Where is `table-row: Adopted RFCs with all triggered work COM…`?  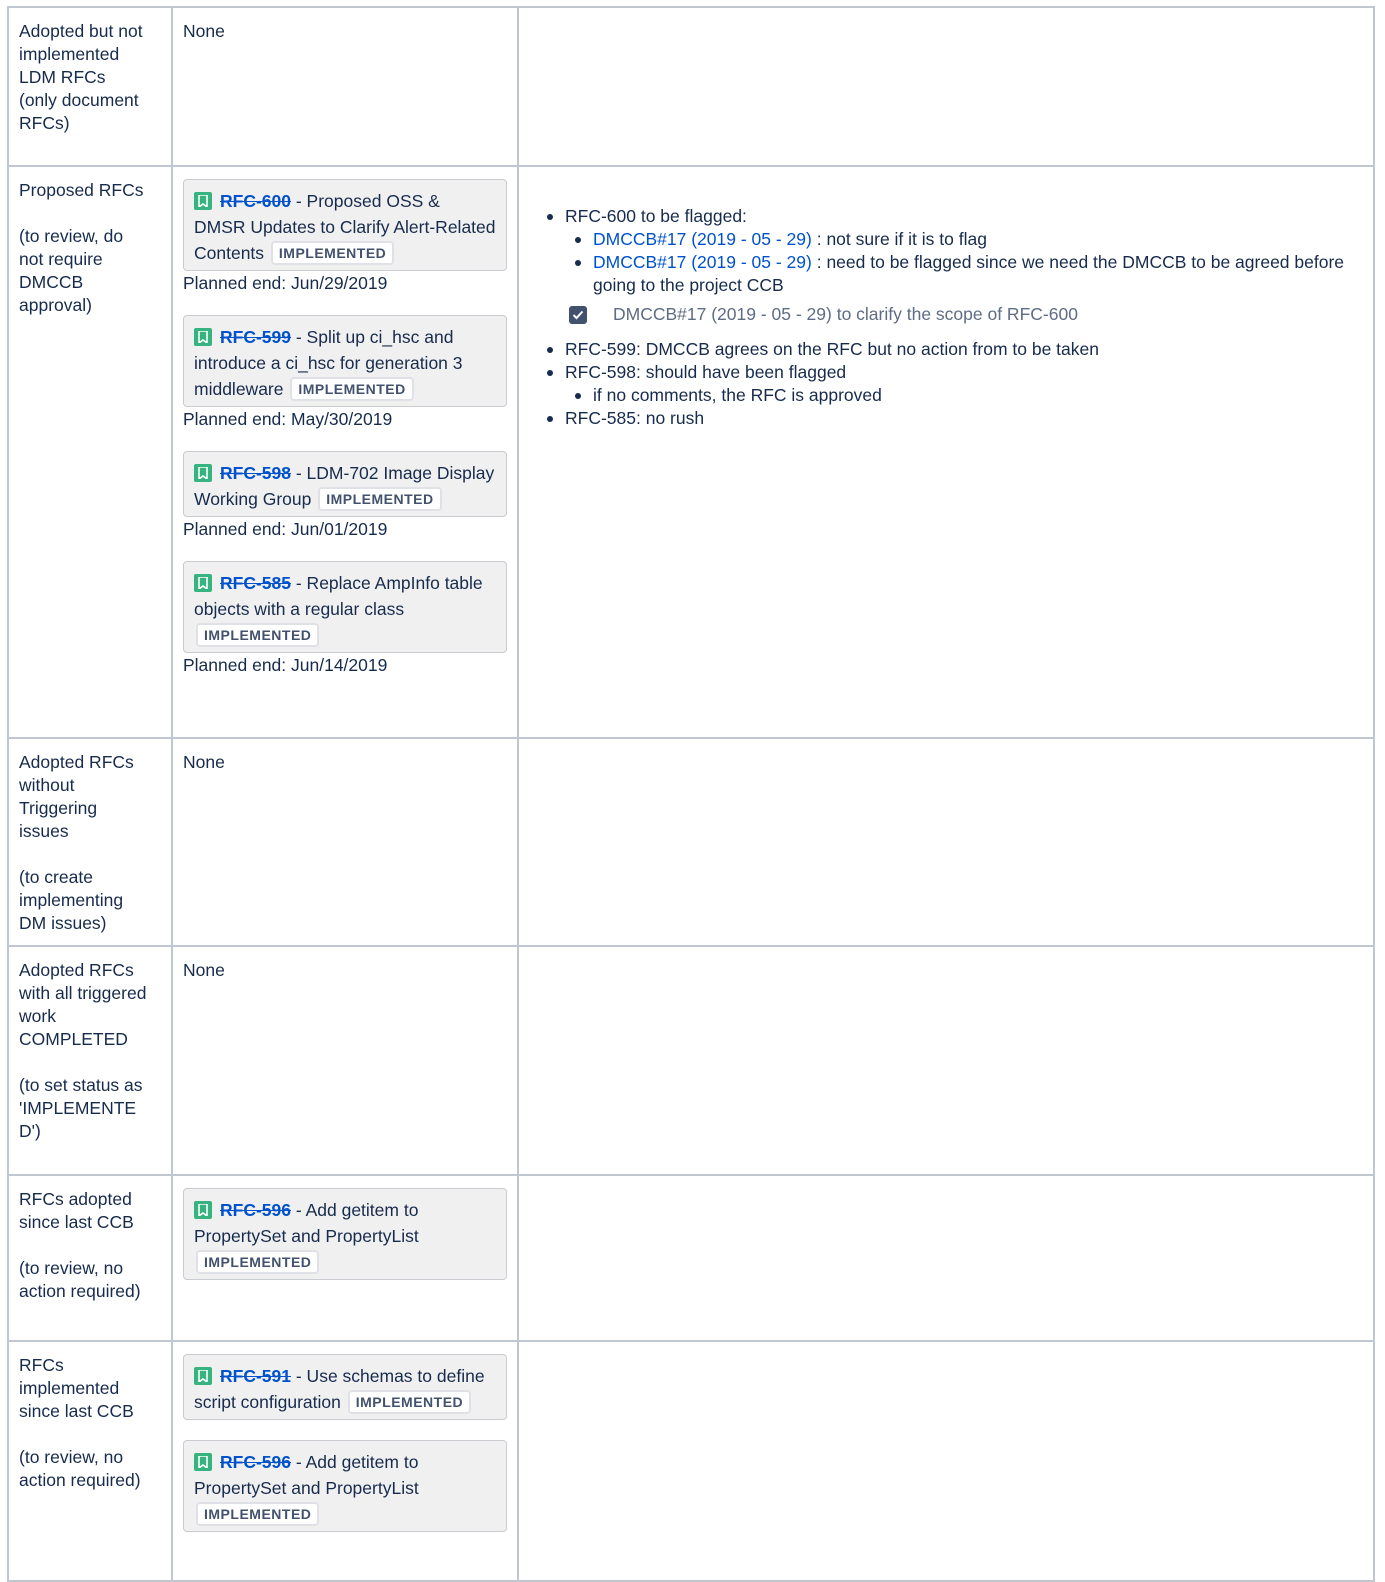 table-row: Adopted RFCs with all triggered work COM… is located at coordinates (691, 1060).